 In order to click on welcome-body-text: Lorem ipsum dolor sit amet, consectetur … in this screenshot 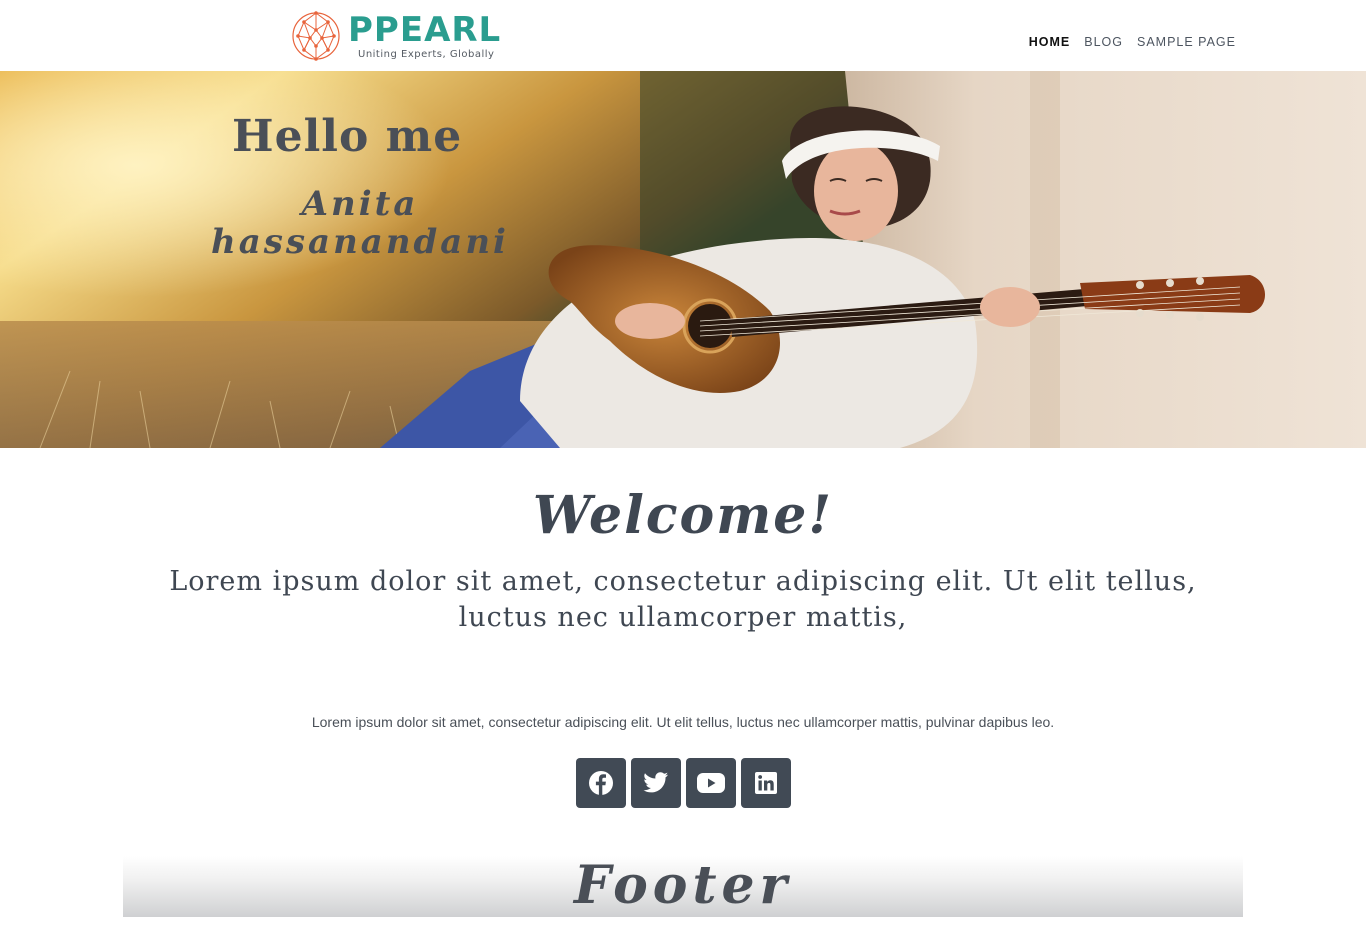, I will do `click(683, 722)`.